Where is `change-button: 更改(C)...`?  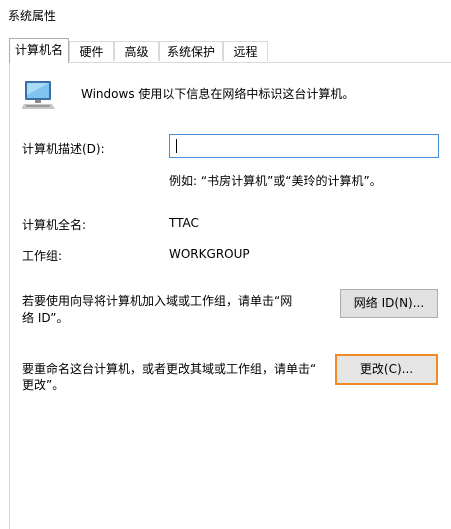 change-button: 更改(C)... is located at coordinates (386, 369).